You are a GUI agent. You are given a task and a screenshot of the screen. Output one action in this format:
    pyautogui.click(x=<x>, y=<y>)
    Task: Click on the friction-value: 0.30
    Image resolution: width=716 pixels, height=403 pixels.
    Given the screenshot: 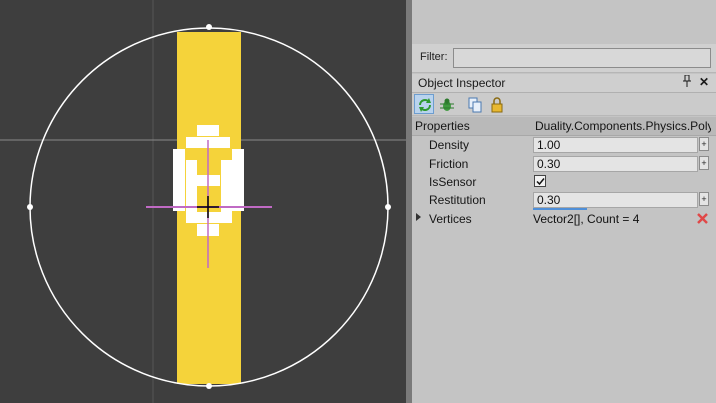 What is the action you would take?
    pyautogui.click(x=549, y=164)
    